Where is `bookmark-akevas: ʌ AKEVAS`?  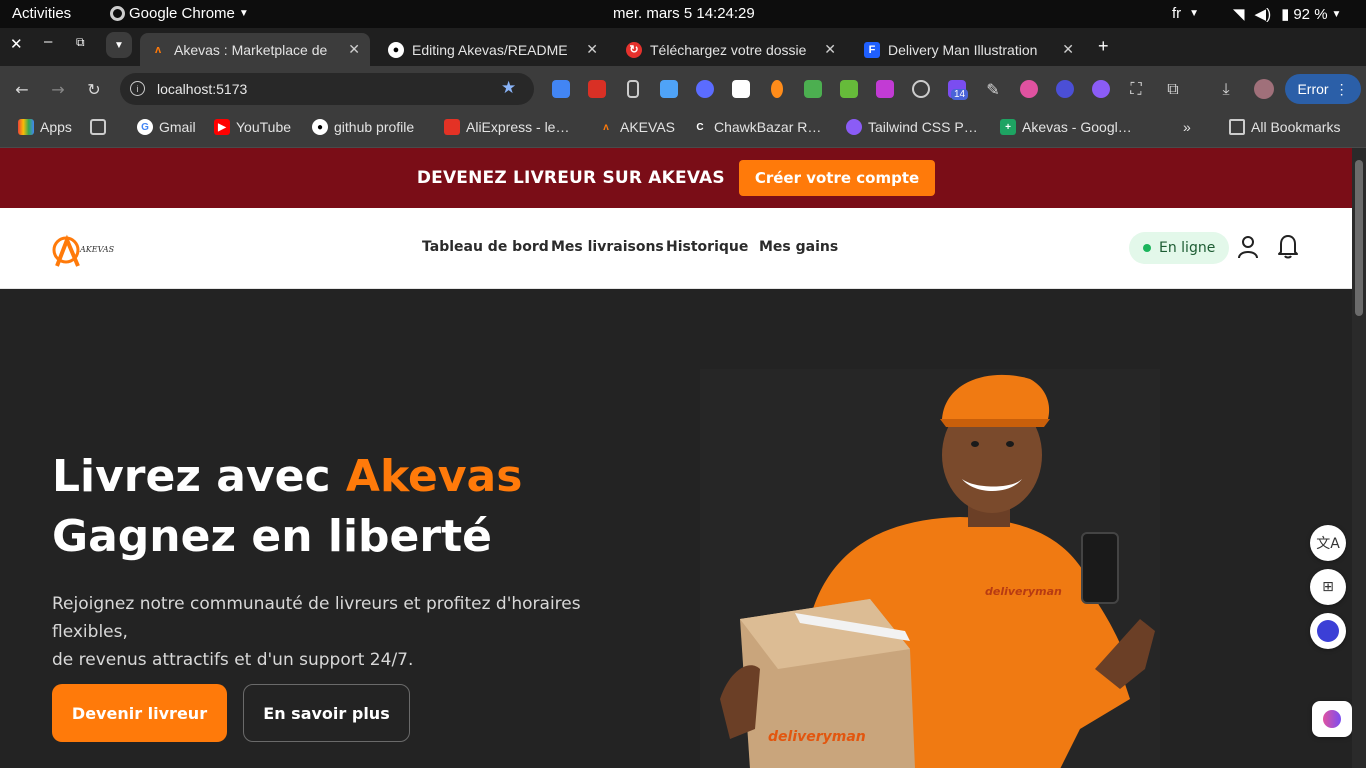
bookmark-akevas: ʌ AKEVAS is located at coordinates (636, 127).